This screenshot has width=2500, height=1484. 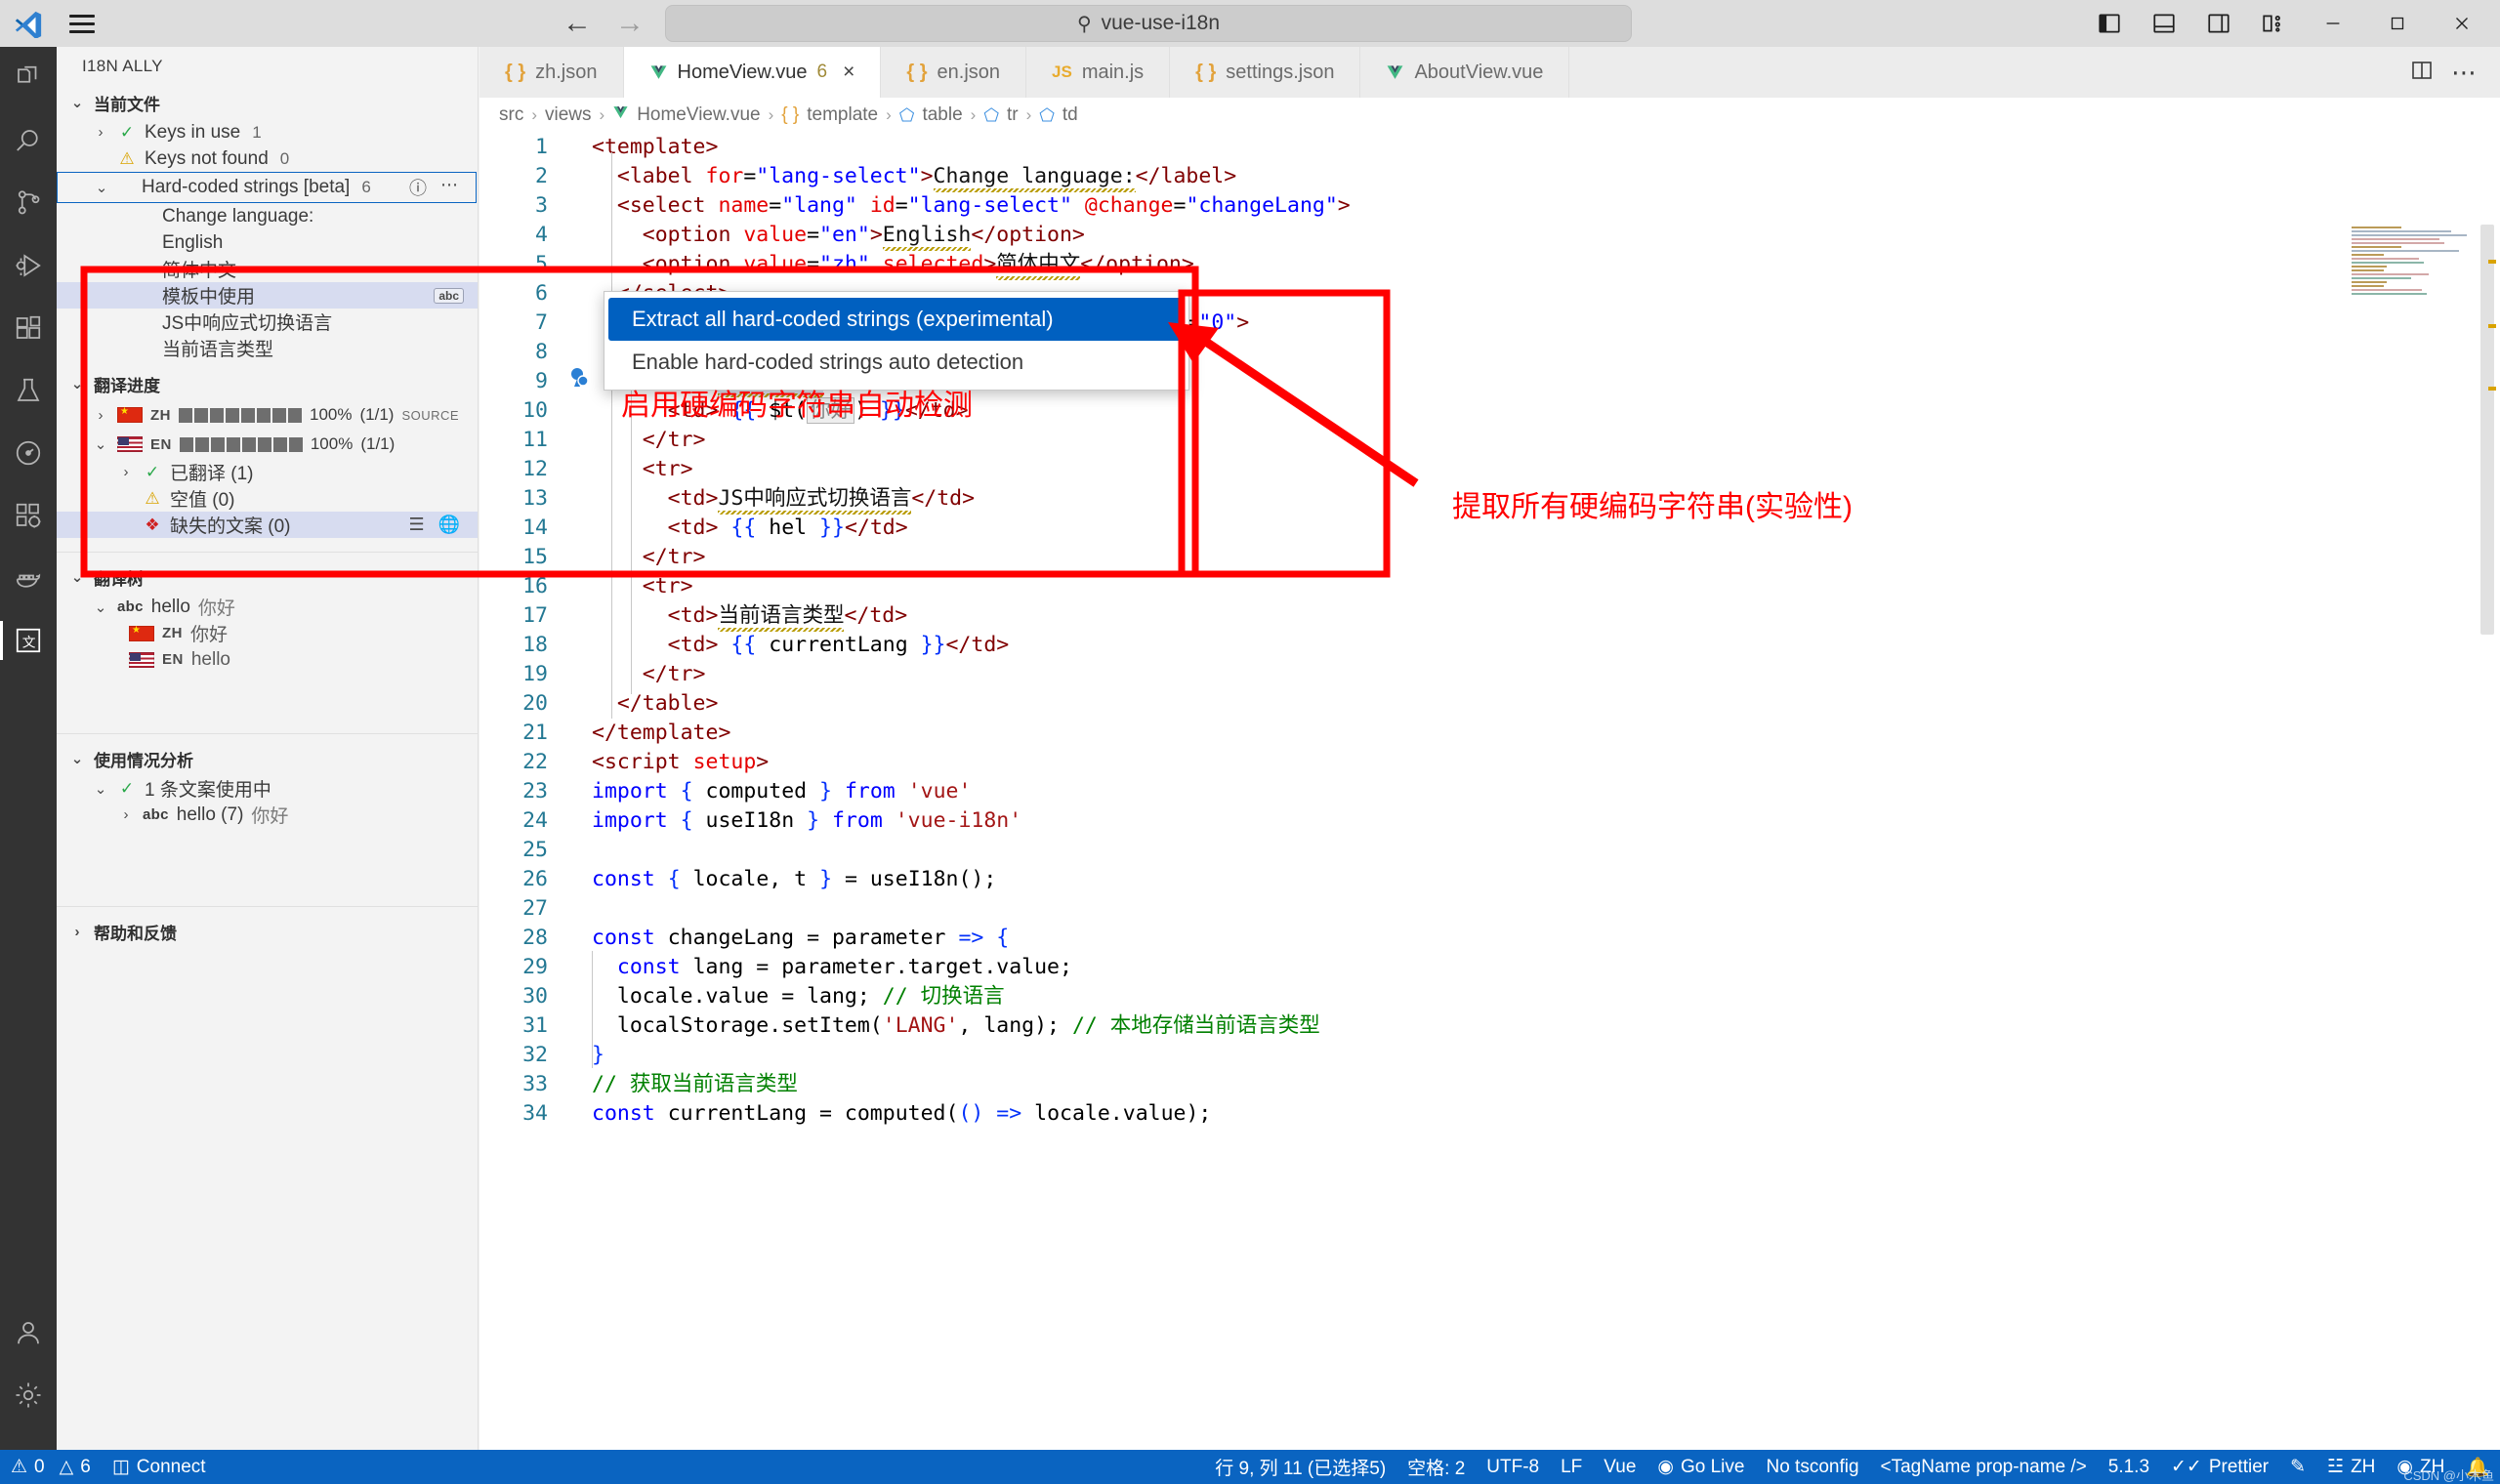 What do you see at coordinates (267, 269) in the screenshot?
I see `sidebar-row-hc-3: 简体中文` at bounding box center [267, 269].